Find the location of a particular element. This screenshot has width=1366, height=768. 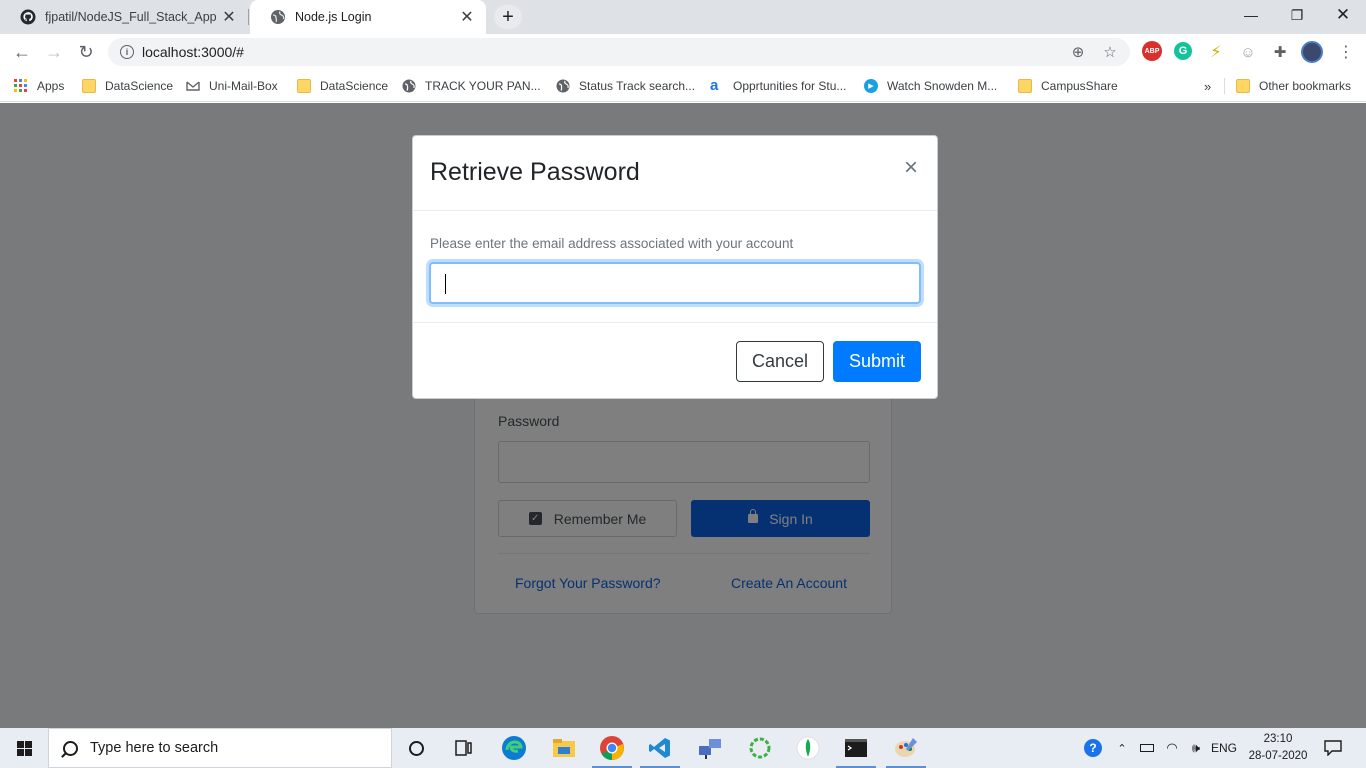

cortana-icon is located at coordinates (416, 748).